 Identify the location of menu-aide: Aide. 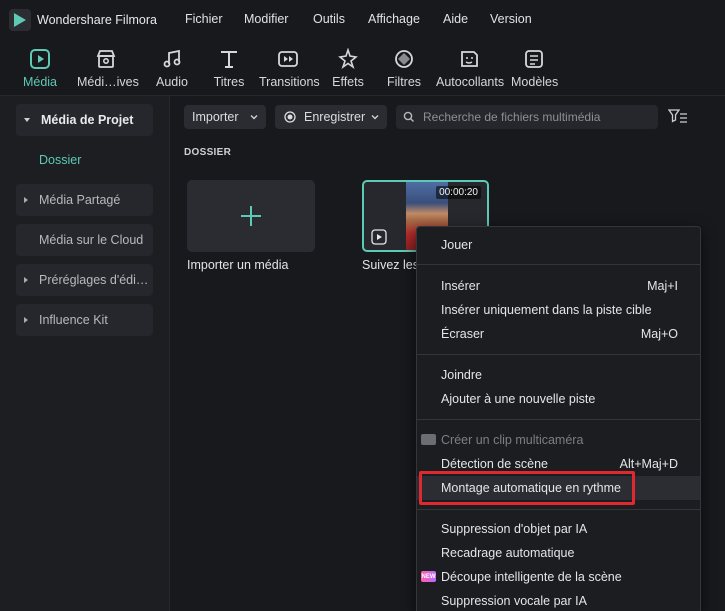
(455, 19).